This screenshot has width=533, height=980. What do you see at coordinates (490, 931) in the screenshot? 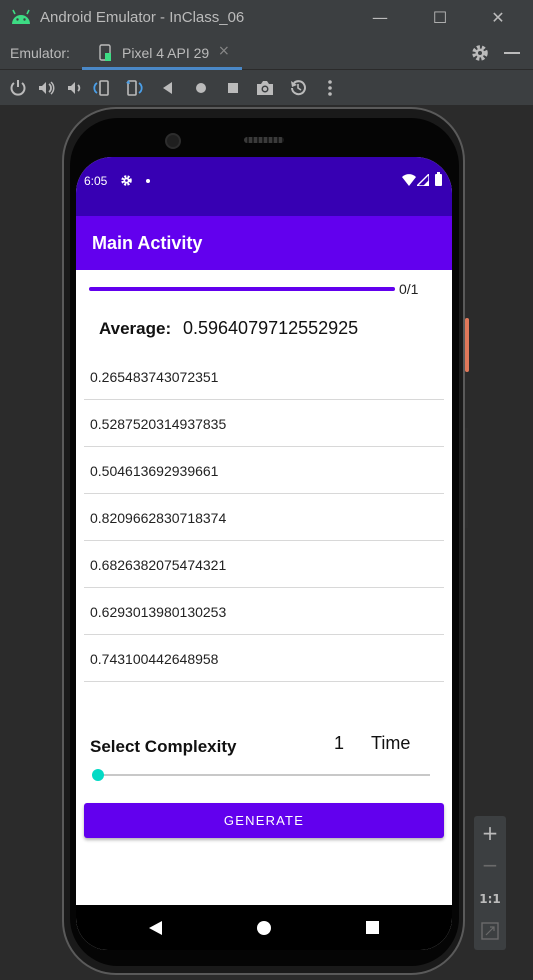
I see `zoom-fit-icon` at bounding box center [490, 931].